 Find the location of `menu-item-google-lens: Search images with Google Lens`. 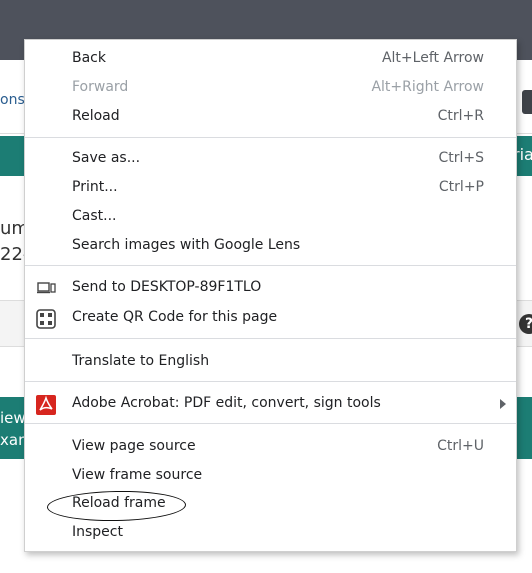

menu-item-google-lens: Search images with Google Lens is located at coordinates (270, 246).